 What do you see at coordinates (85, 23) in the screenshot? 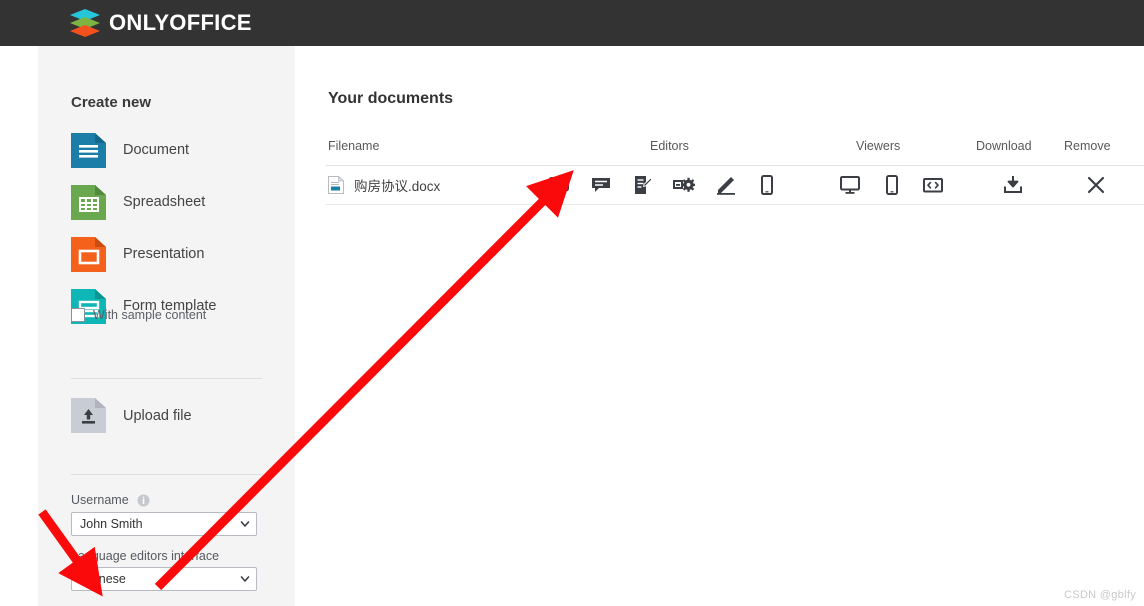
I see `onlyoffice-logo-icon` at bounding box center [85, 23].